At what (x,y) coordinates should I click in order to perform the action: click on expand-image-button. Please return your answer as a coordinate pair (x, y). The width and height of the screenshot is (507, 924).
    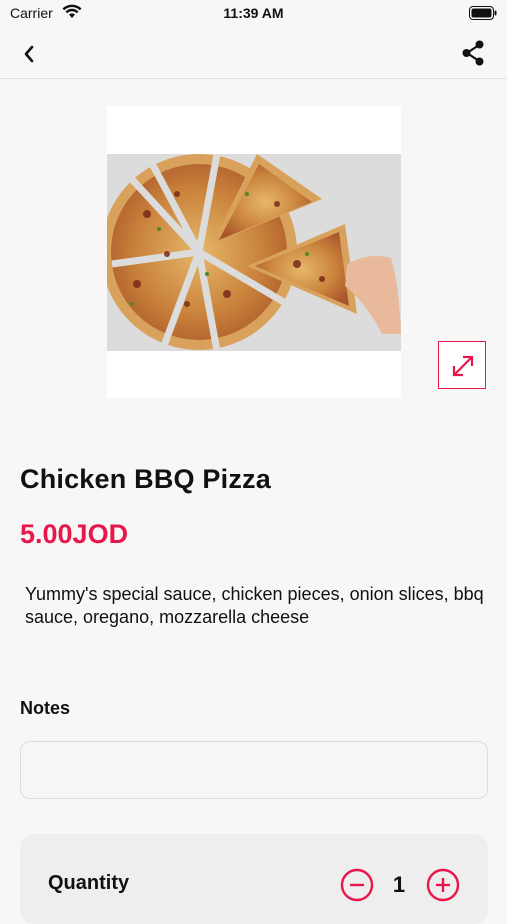
    Looking at the image, I should click on (462, 365).